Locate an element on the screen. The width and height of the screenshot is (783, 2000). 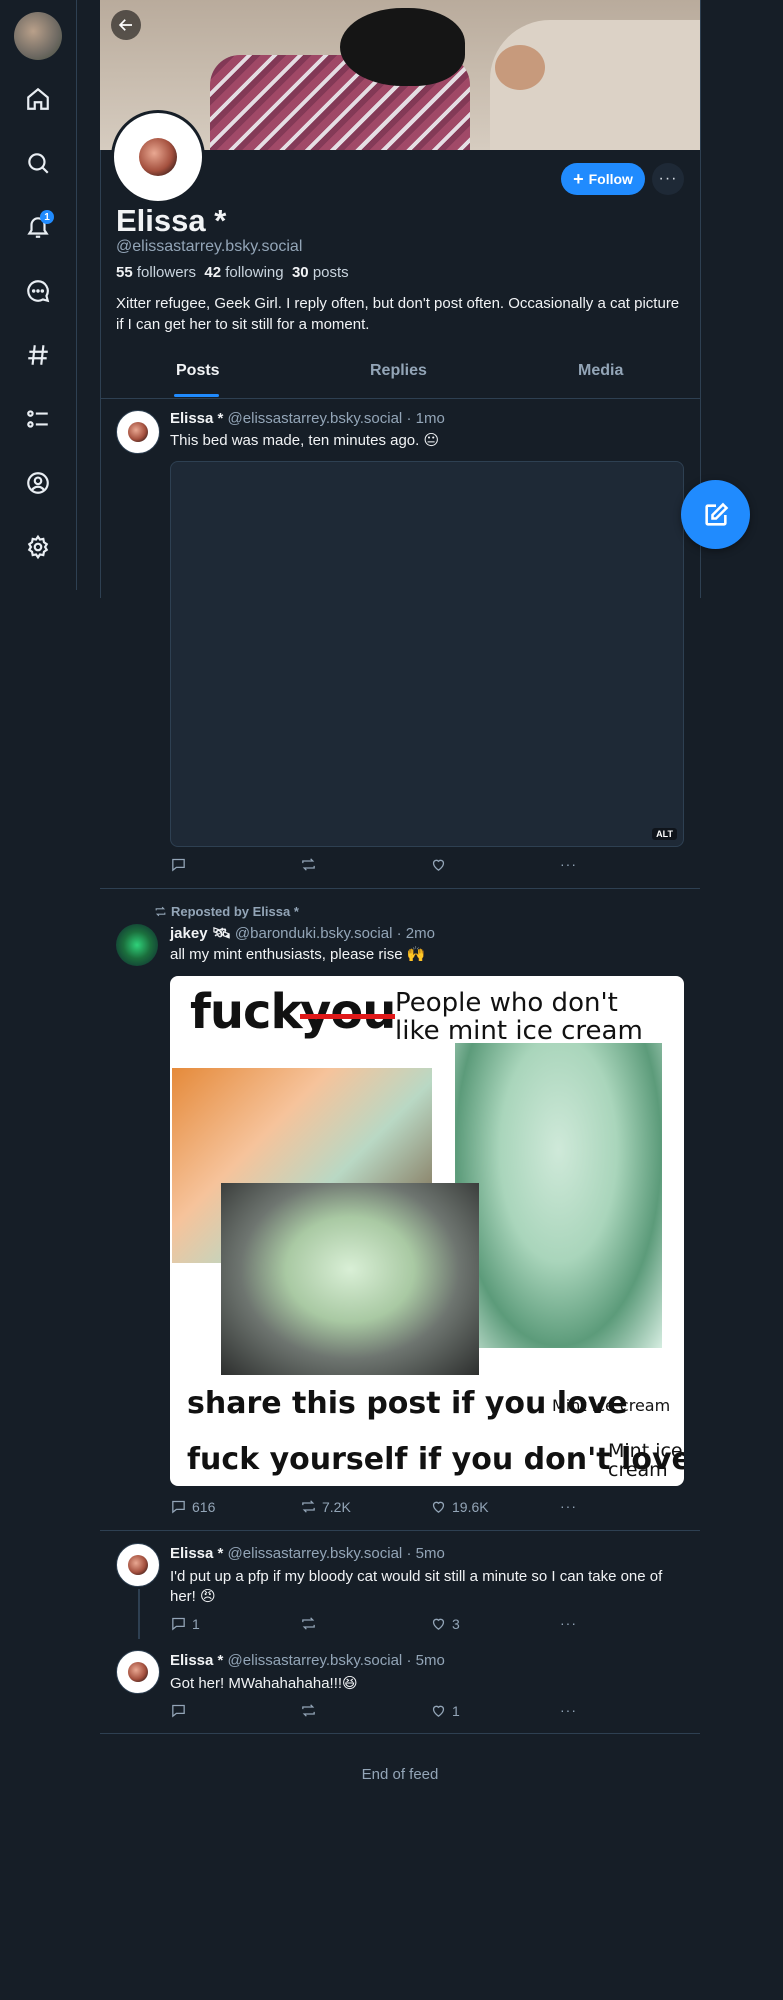
like-button: 3 is located at coordinates (445, 1623).